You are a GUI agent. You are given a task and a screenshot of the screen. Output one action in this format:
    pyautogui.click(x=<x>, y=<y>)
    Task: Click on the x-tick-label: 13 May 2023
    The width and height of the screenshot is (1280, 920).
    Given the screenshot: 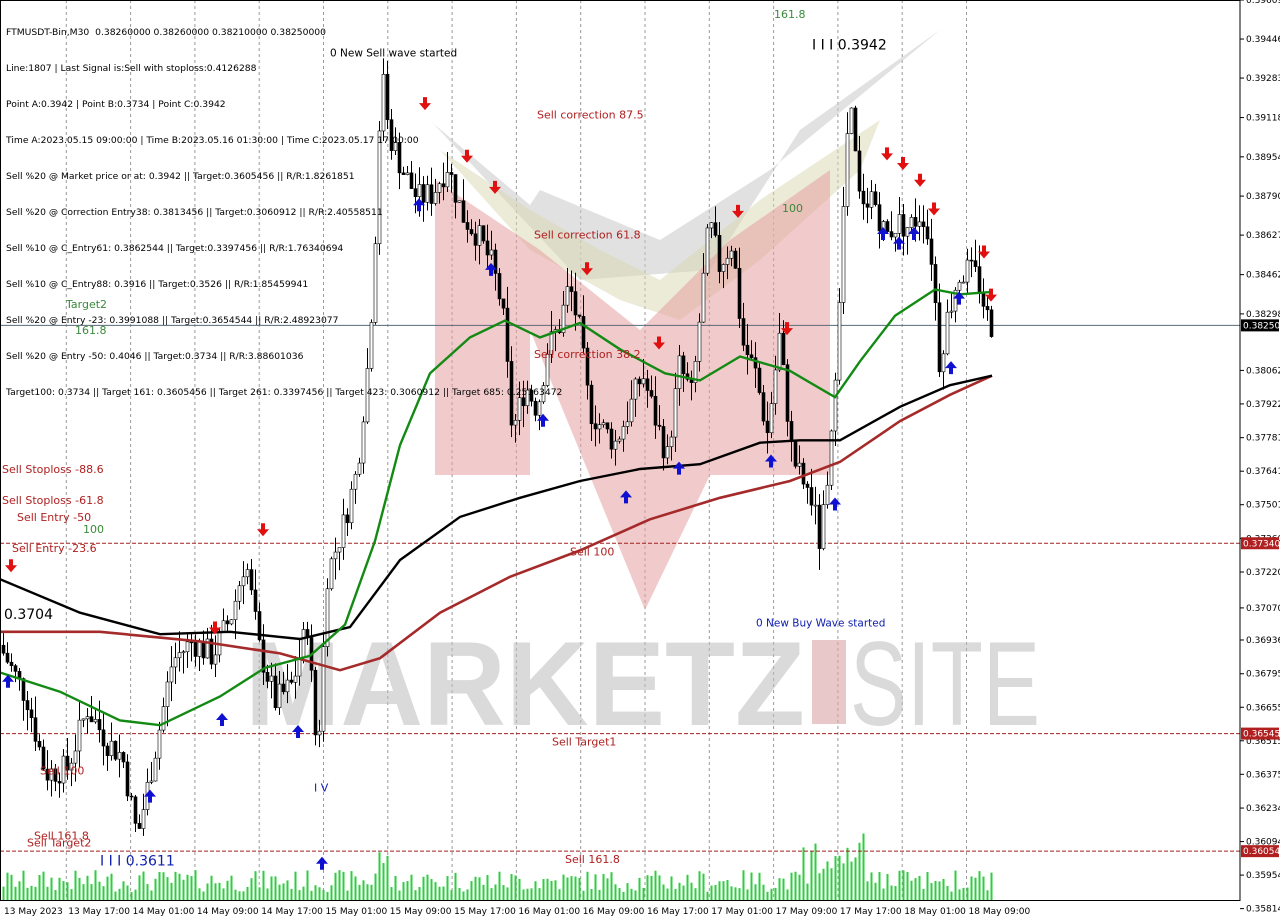 What is the action you would take?
    pyautogui.click(x=33, y=912)
    